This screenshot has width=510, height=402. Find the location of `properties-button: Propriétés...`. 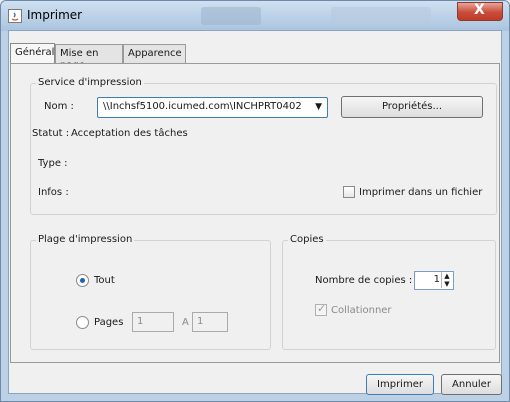

properties-button: Propriétés... is located at coordinates (412, 107).